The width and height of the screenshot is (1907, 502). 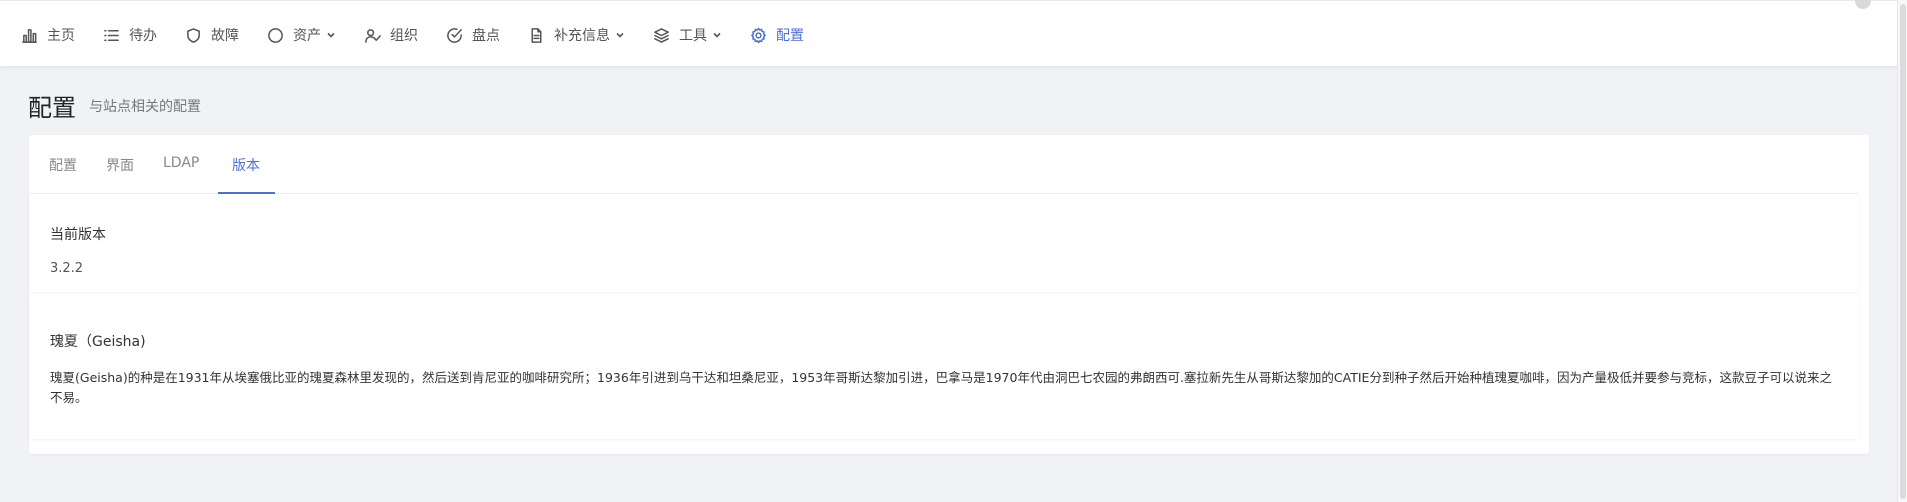 I want to click on nav-item-inventory: 盘点, so click(x=472, y=35).